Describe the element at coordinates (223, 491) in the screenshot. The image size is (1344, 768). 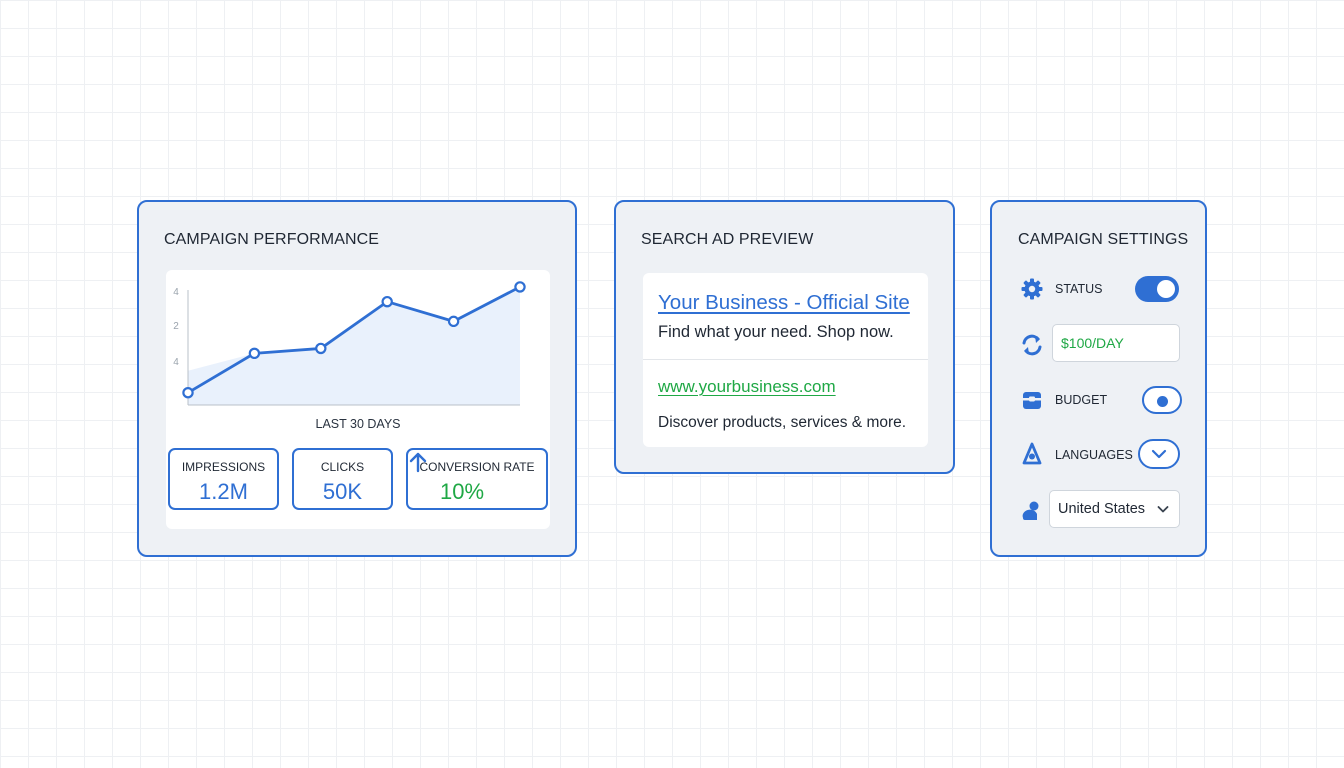
I see `impressions-value: 1.2M` at that location.